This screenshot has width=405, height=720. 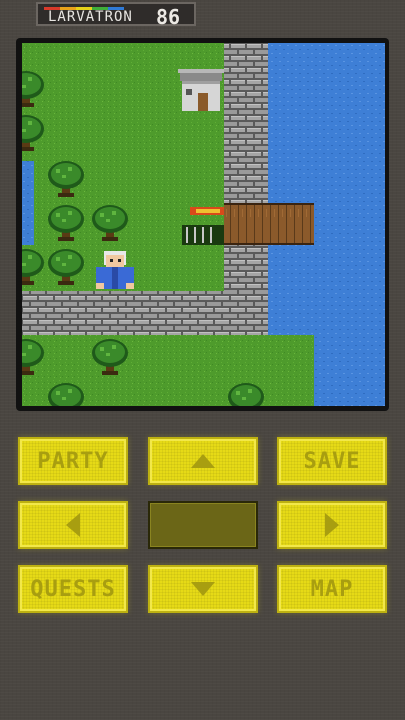 What do you see at coordinates (203, 525) in the screenshot?
I see `center-pad` at bounding box center [203, 525].